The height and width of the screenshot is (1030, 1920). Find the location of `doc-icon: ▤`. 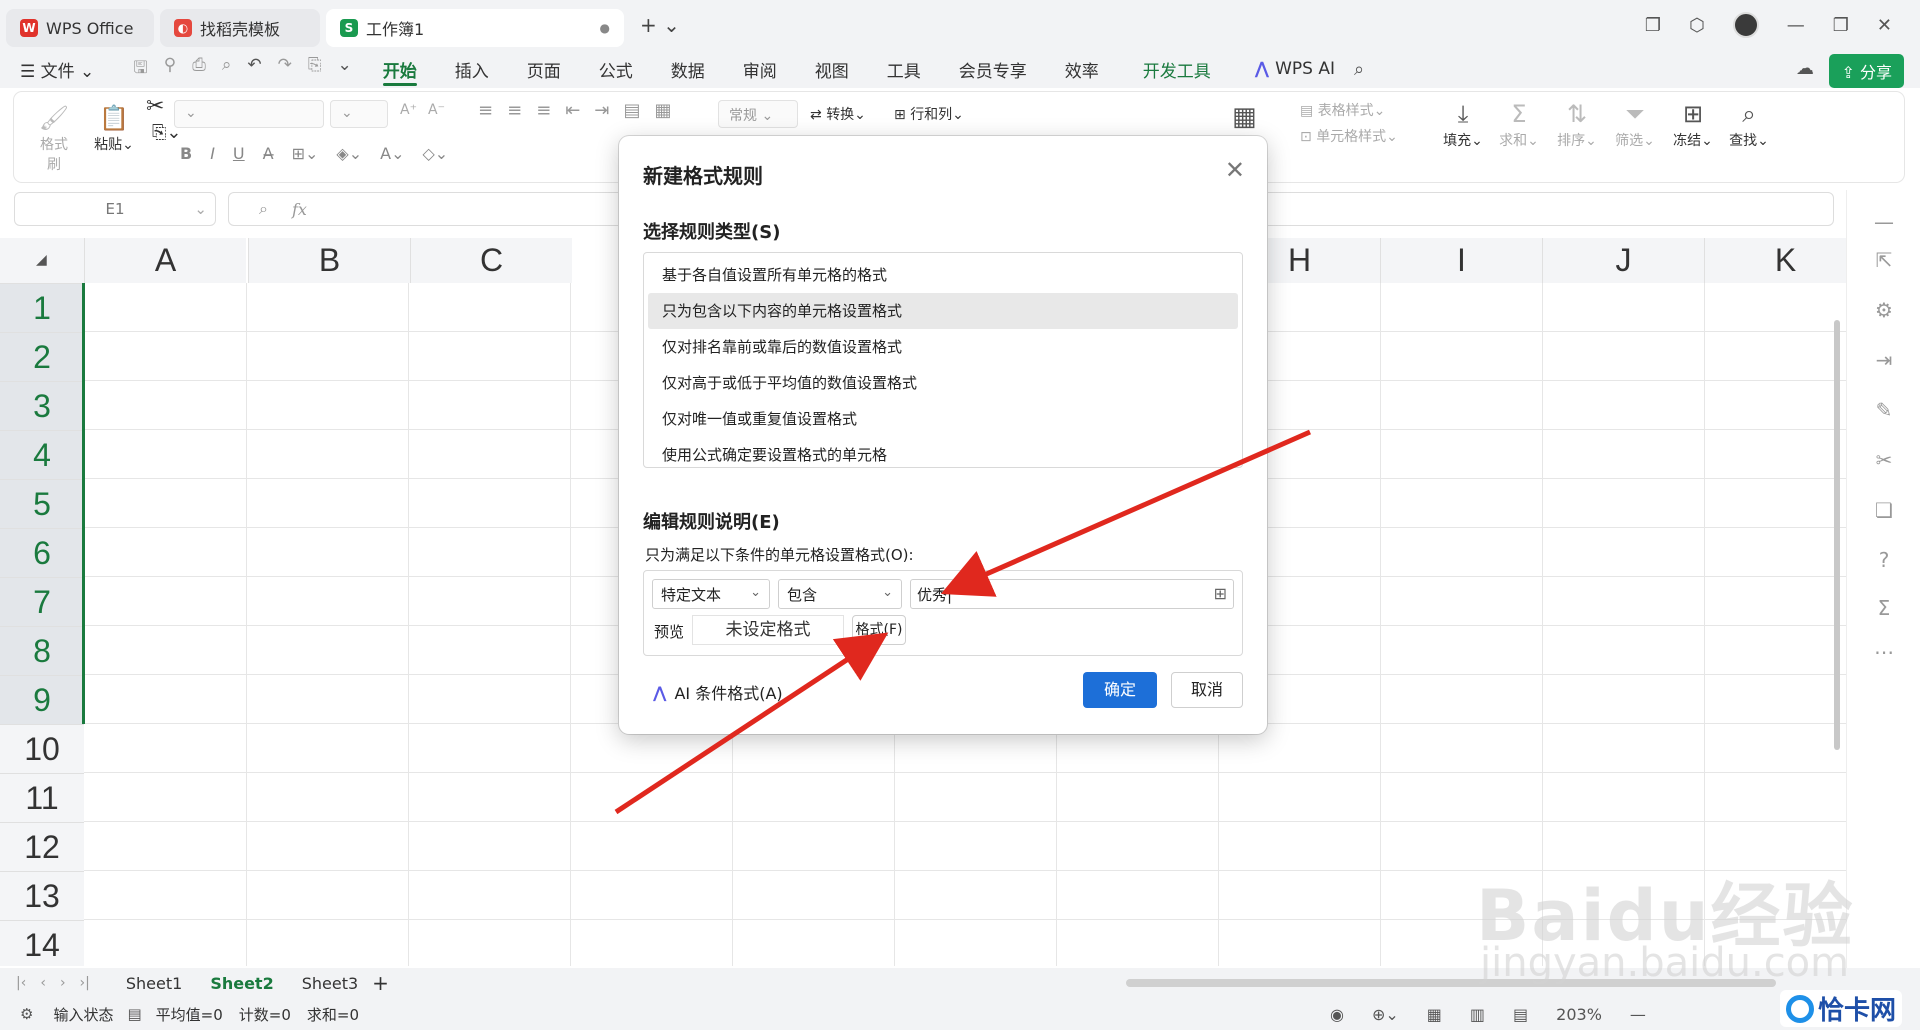

doc-icon: ▤ is located at coordinates (134, 1014).